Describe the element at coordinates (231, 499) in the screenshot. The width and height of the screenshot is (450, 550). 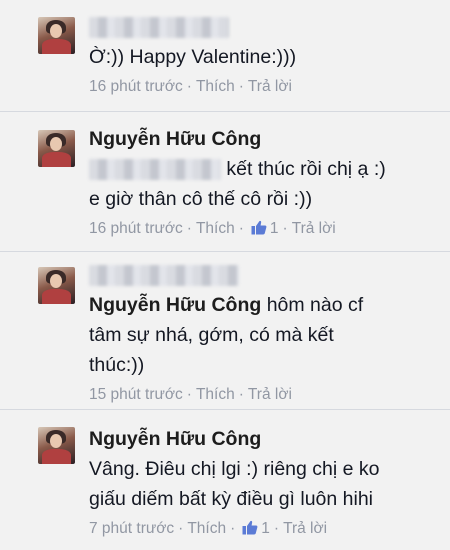
I see `comment-text: giấu diếm bất kỳ điều gì luôn hihi` at that location.